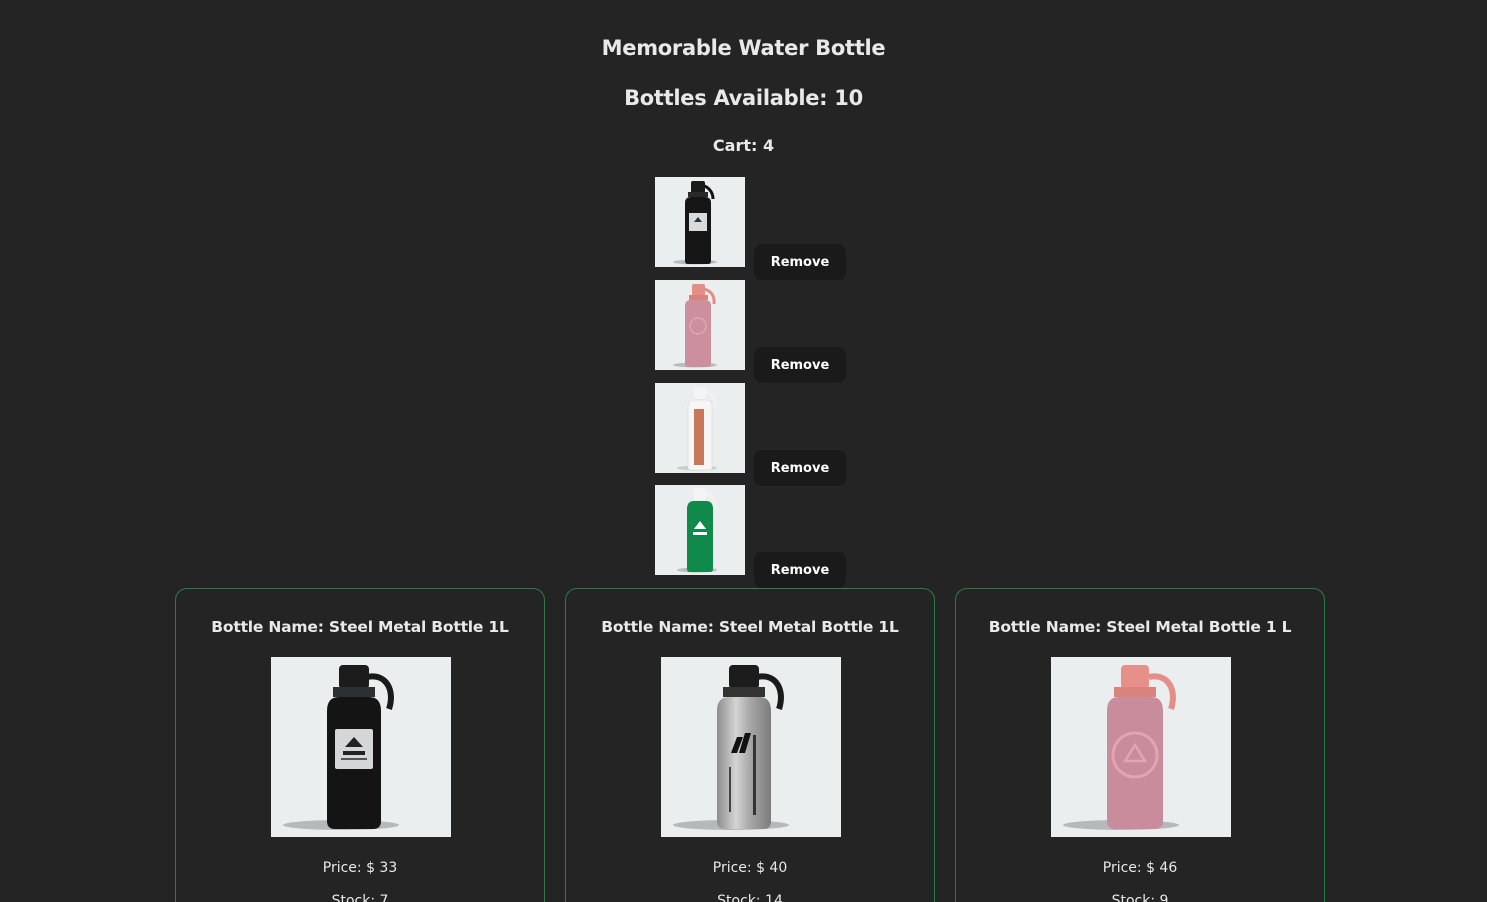  I want to click on product-stock: Stock: 14, so click(750, 897).